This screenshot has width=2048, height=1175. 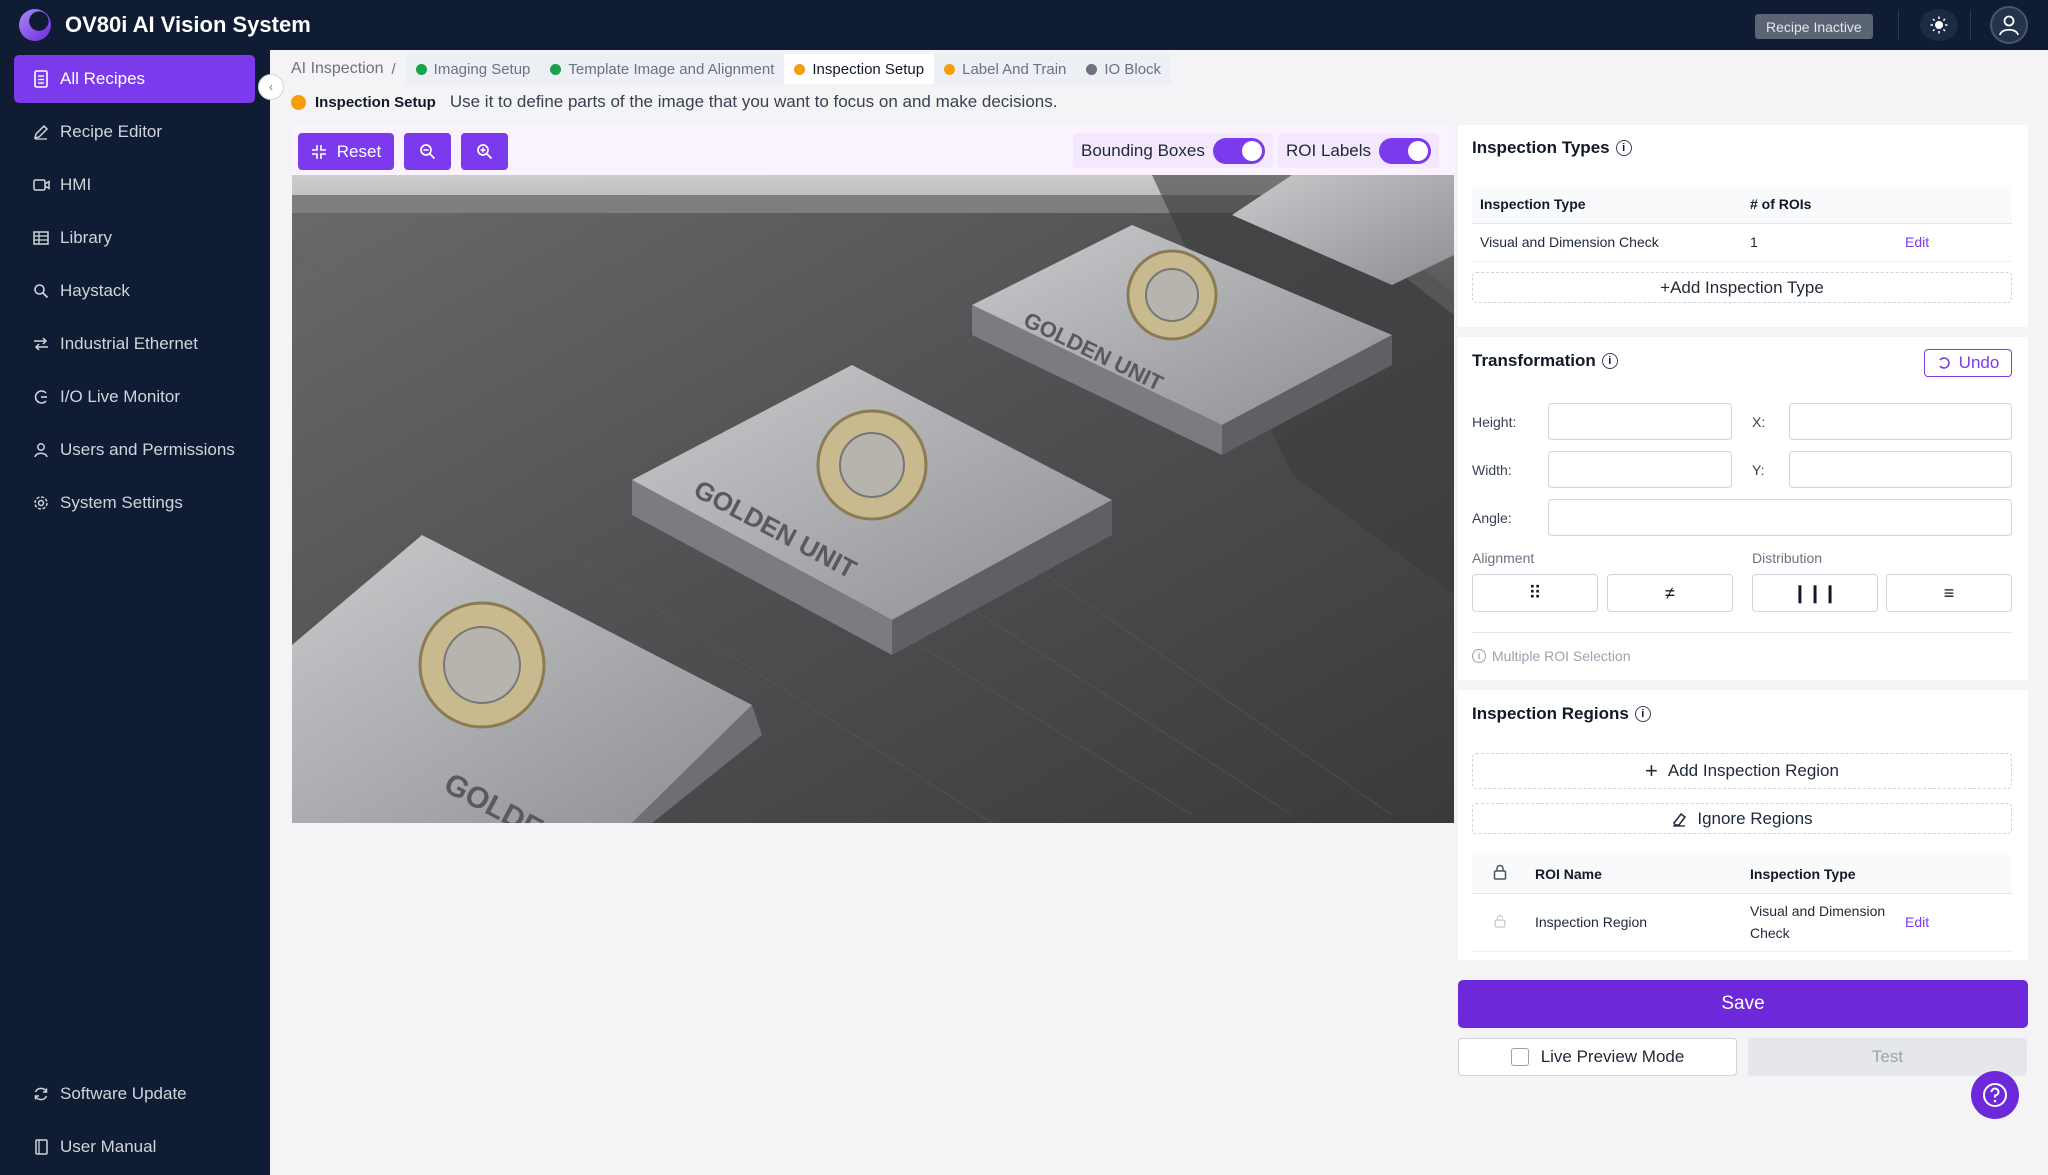 What do you see at coordinates (41, 132) in the screenshot?
I see `pencil-icon` at bounding box center [41, 132].